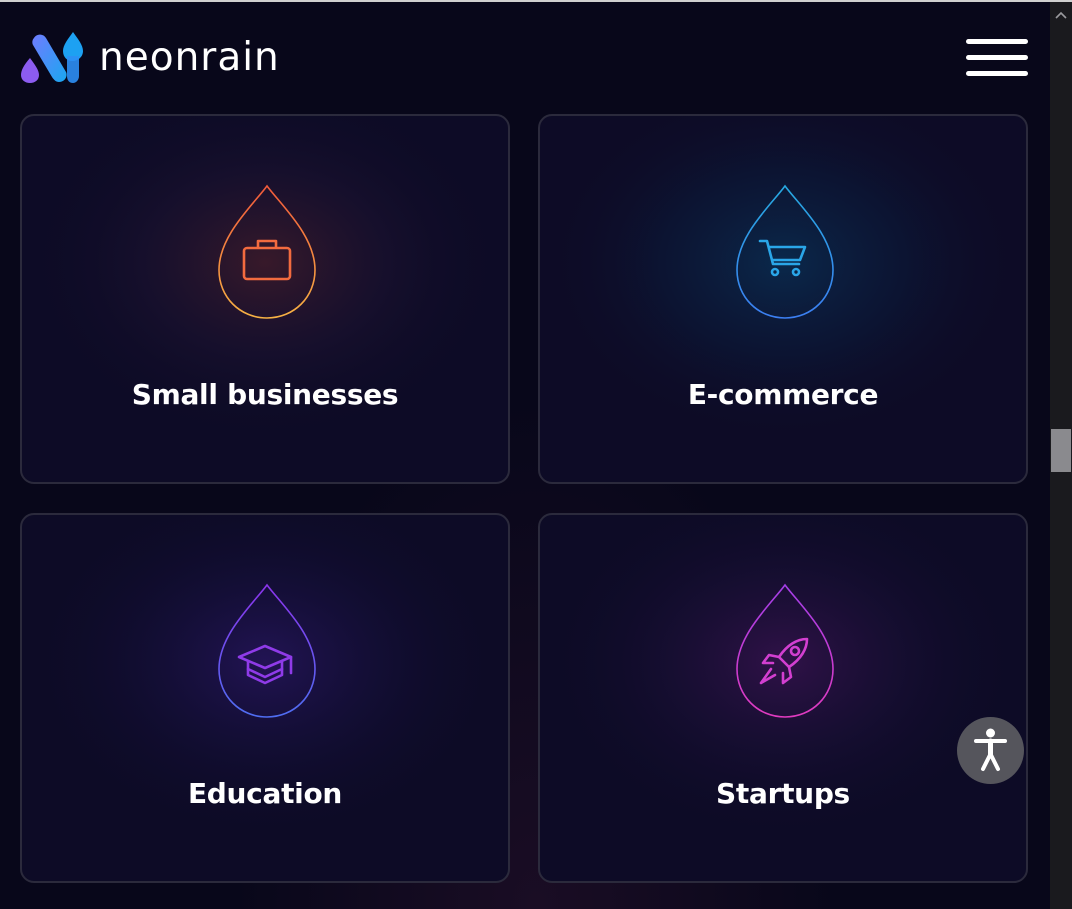 The height and width of the screenshot is (909, 1072). Describe the element at coordinates (1061, 450) in the screenshot. I see `scrollbar-thumb` at that location.